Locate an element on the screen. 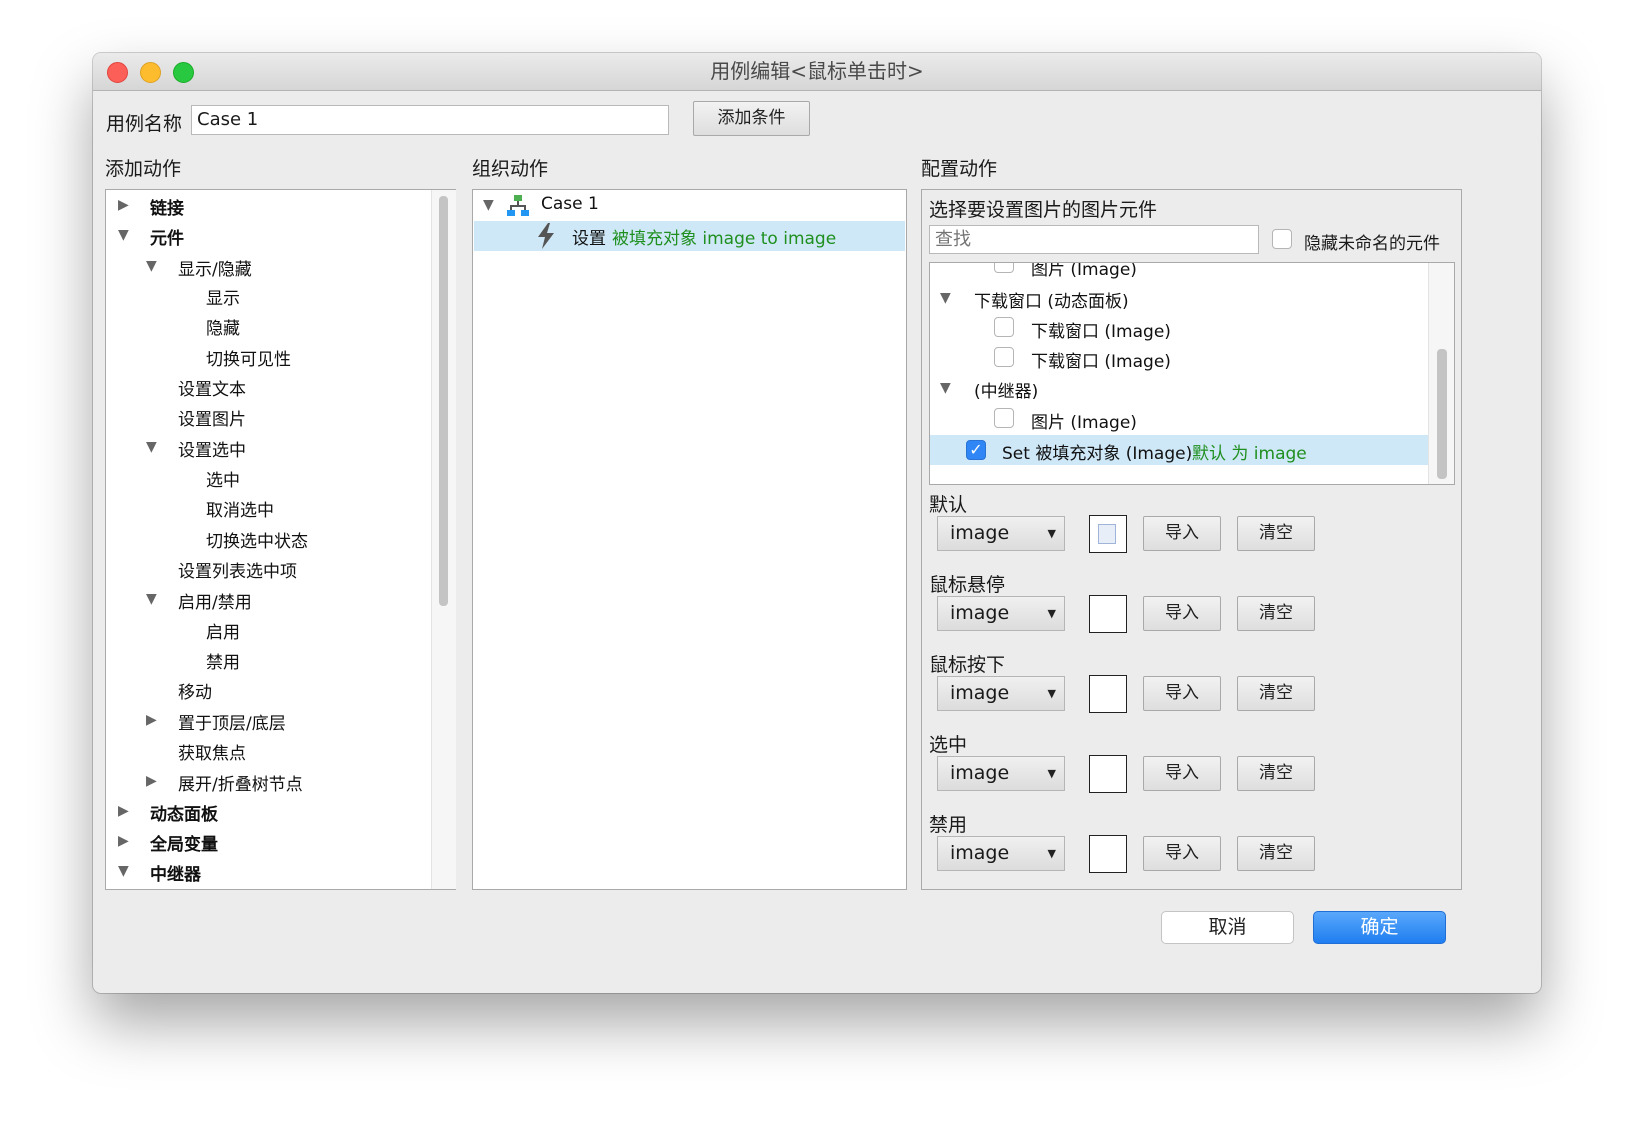 The height and width of the screenshot is (1125, 1632). tree-item-focus: 获取焦点 is located at coordinates (212, 751).